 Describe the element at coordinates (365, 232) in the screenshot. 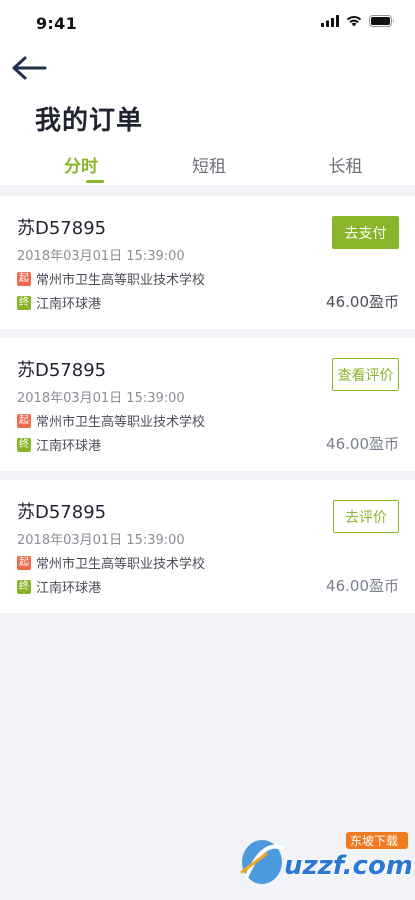

I see `pay-button: 去支付` at that location.